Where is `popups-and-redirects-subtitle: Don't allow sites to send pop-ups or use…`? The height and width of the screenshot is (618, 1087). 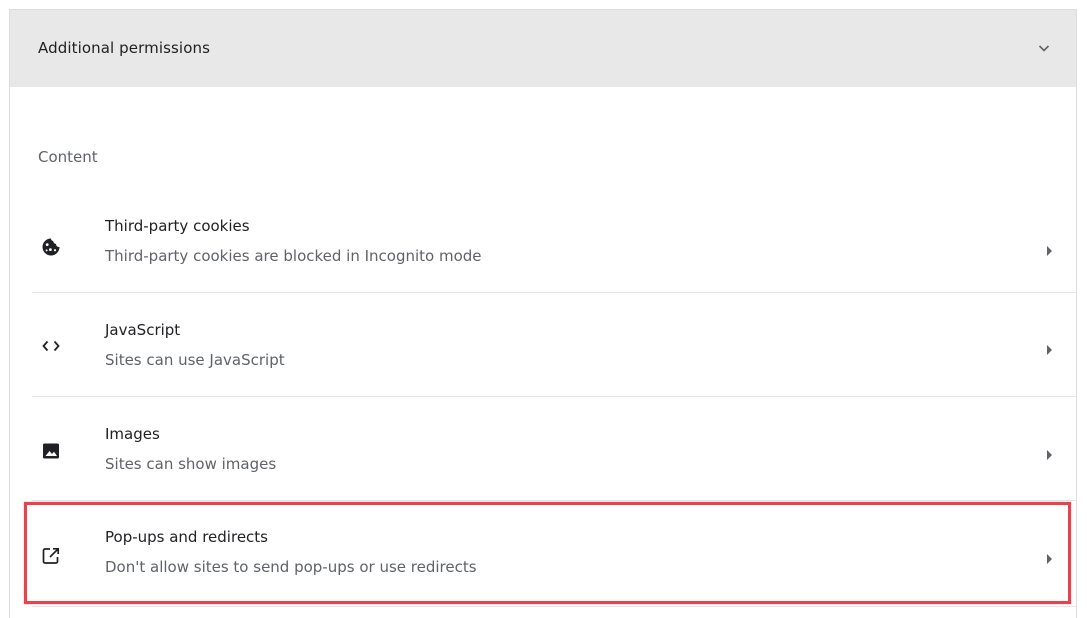 popups-and-redirects-subtitle: Don't allow sites to send pop-ups or use… is located at coordinates (291, 567).